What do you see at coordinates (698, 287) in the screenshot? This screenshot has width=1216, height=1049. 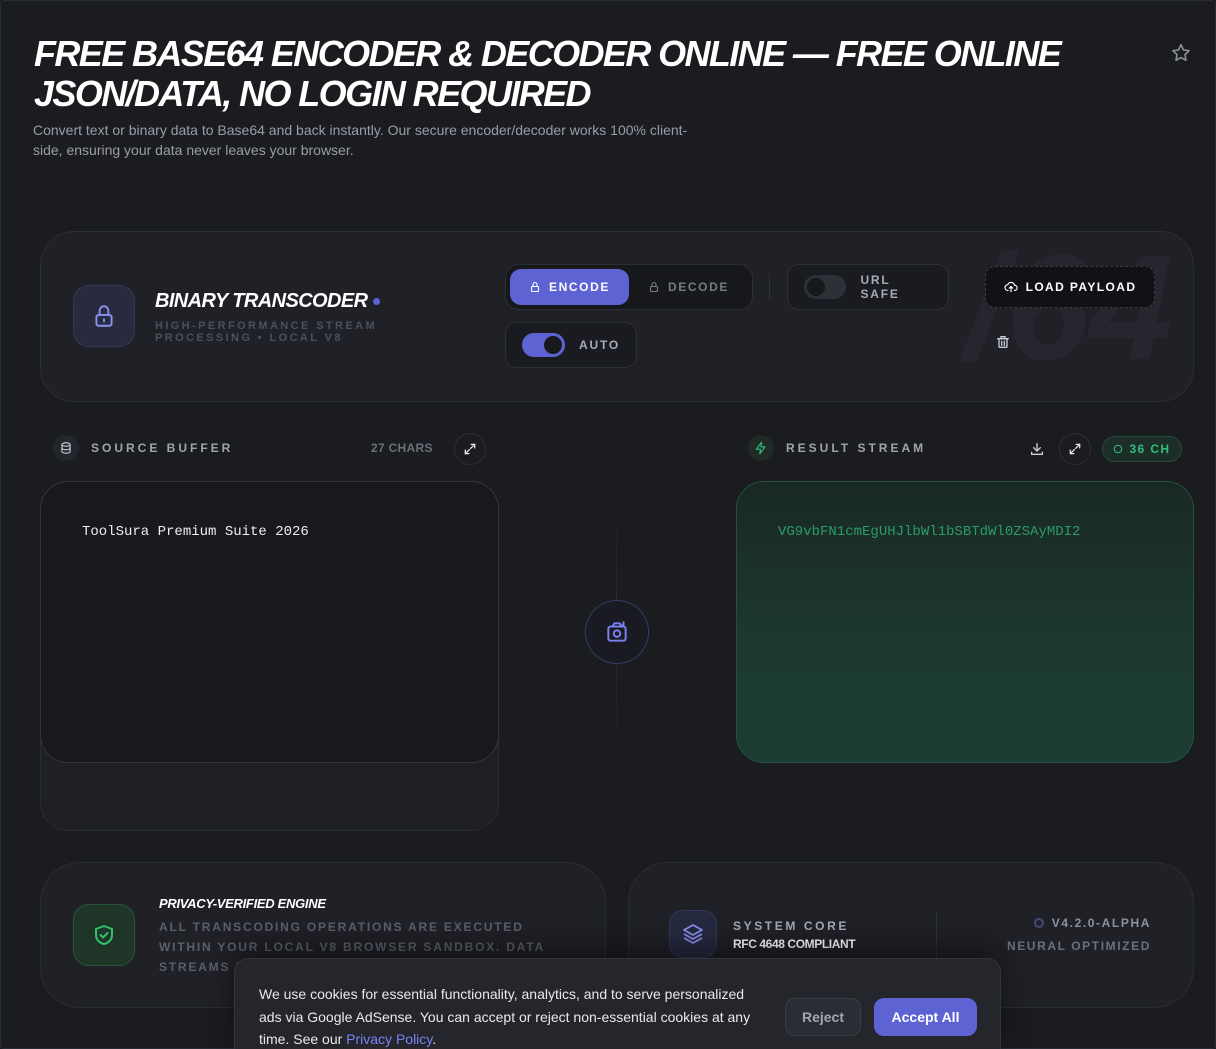 I see `decode-label: DECODE` at bounding box center [698, 287].